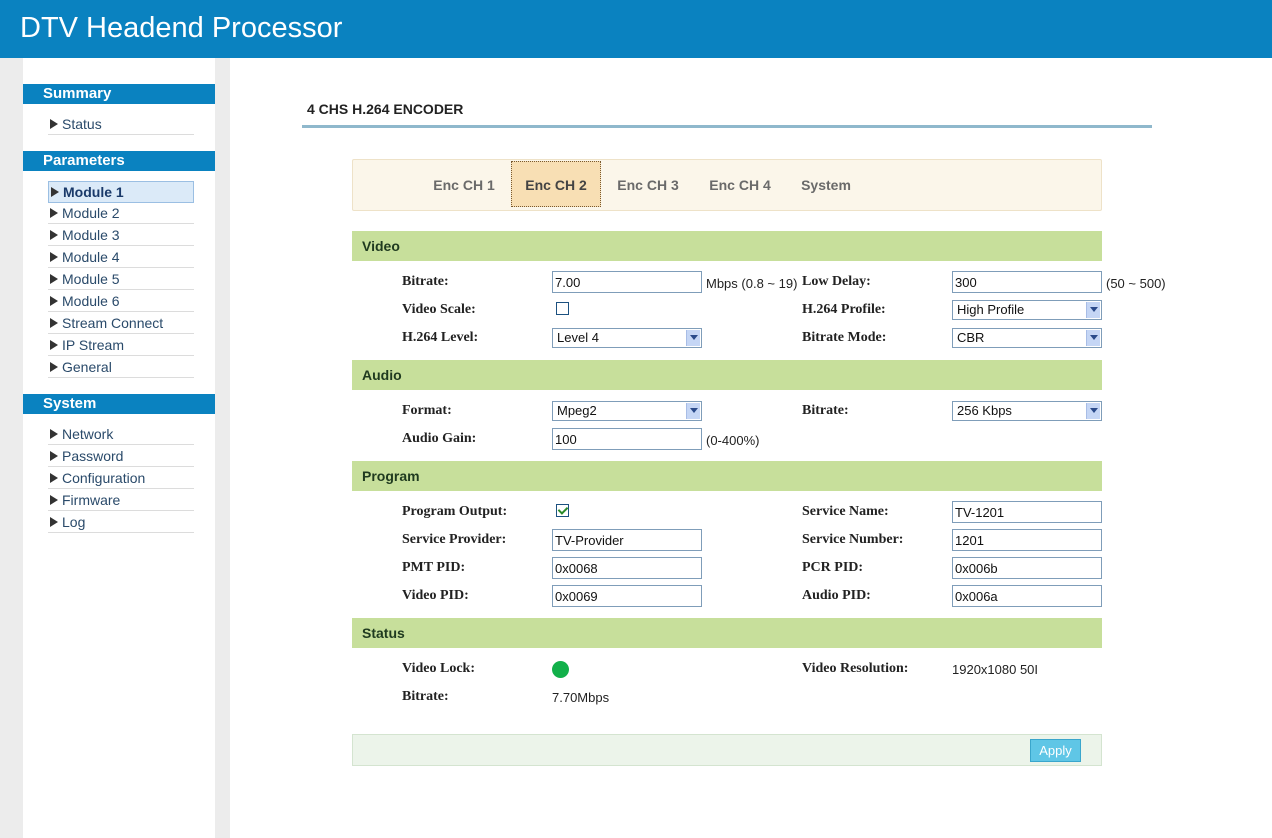  I want to click on sidebar-item-label: Network, so click(88, 434).